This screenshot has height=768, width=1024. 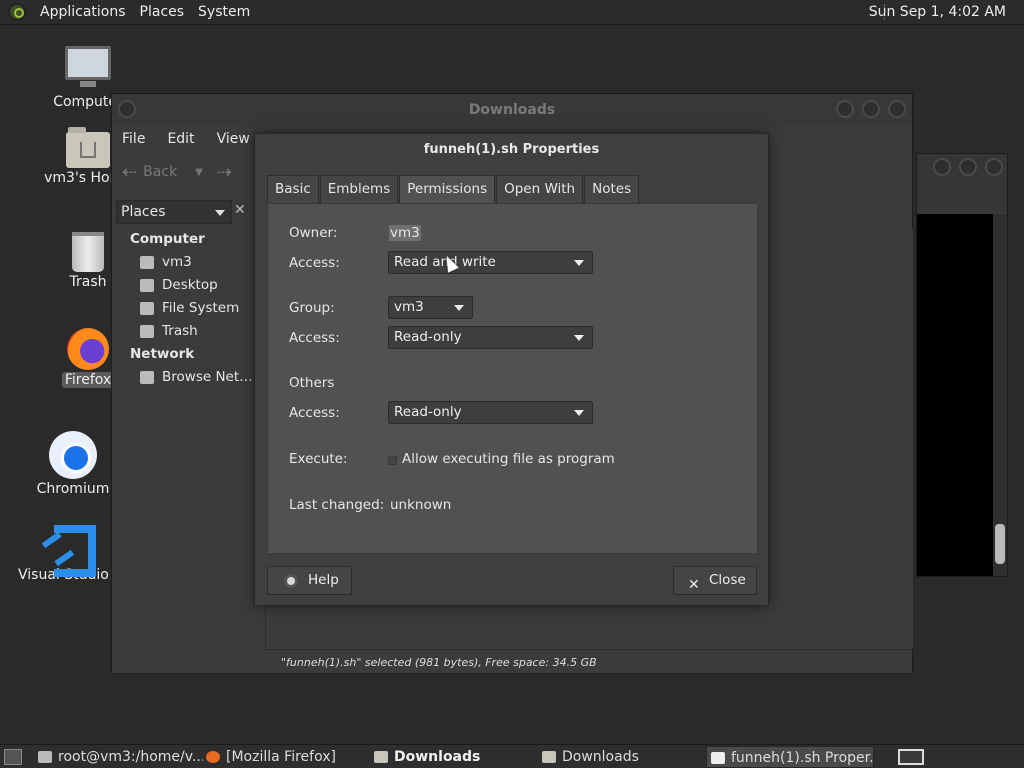 What do you see at coordinates (512, 110) in the screenshot?
I see `file-manager-titlebar: Downloads` at bounding box center [512, 110].